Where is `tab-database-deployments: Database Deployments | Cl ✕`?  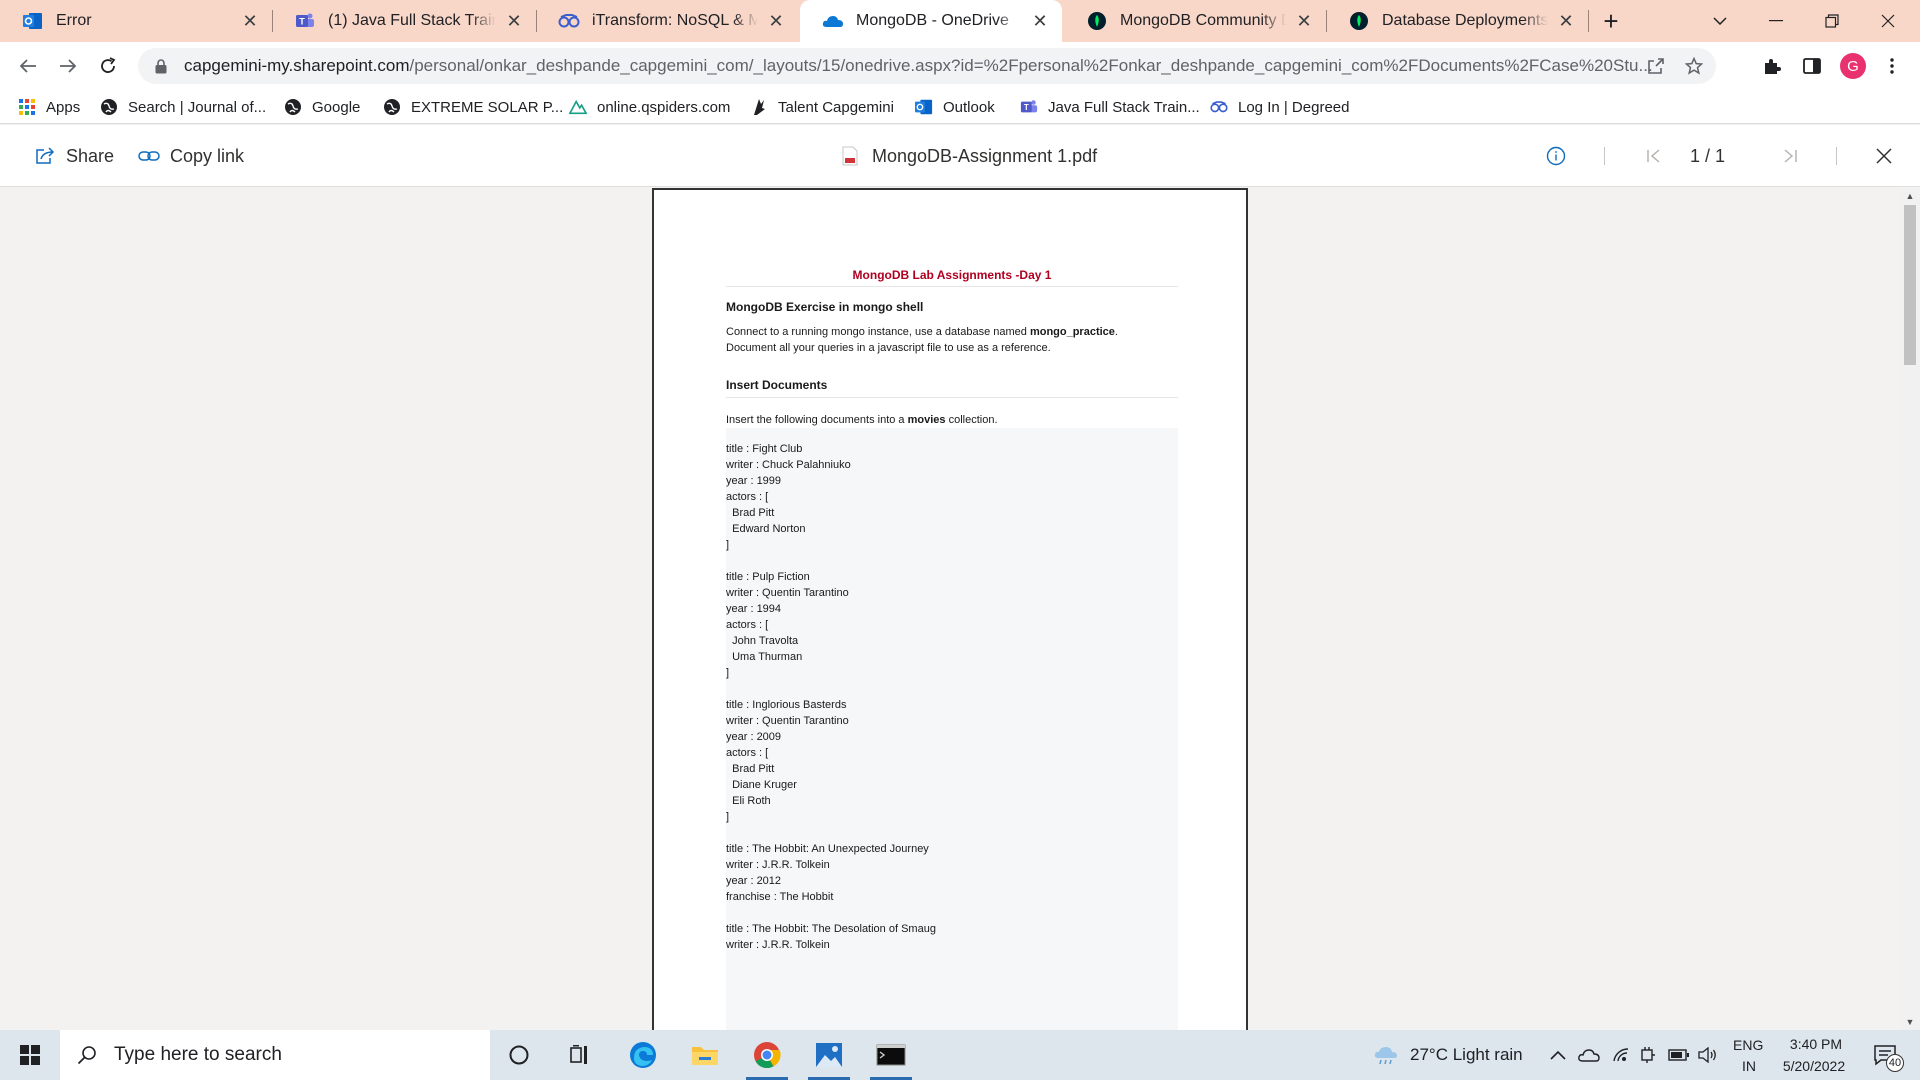
tab-database-deployments: Database Deployments | Cl ✕ is located at coordinates (1457, 21).